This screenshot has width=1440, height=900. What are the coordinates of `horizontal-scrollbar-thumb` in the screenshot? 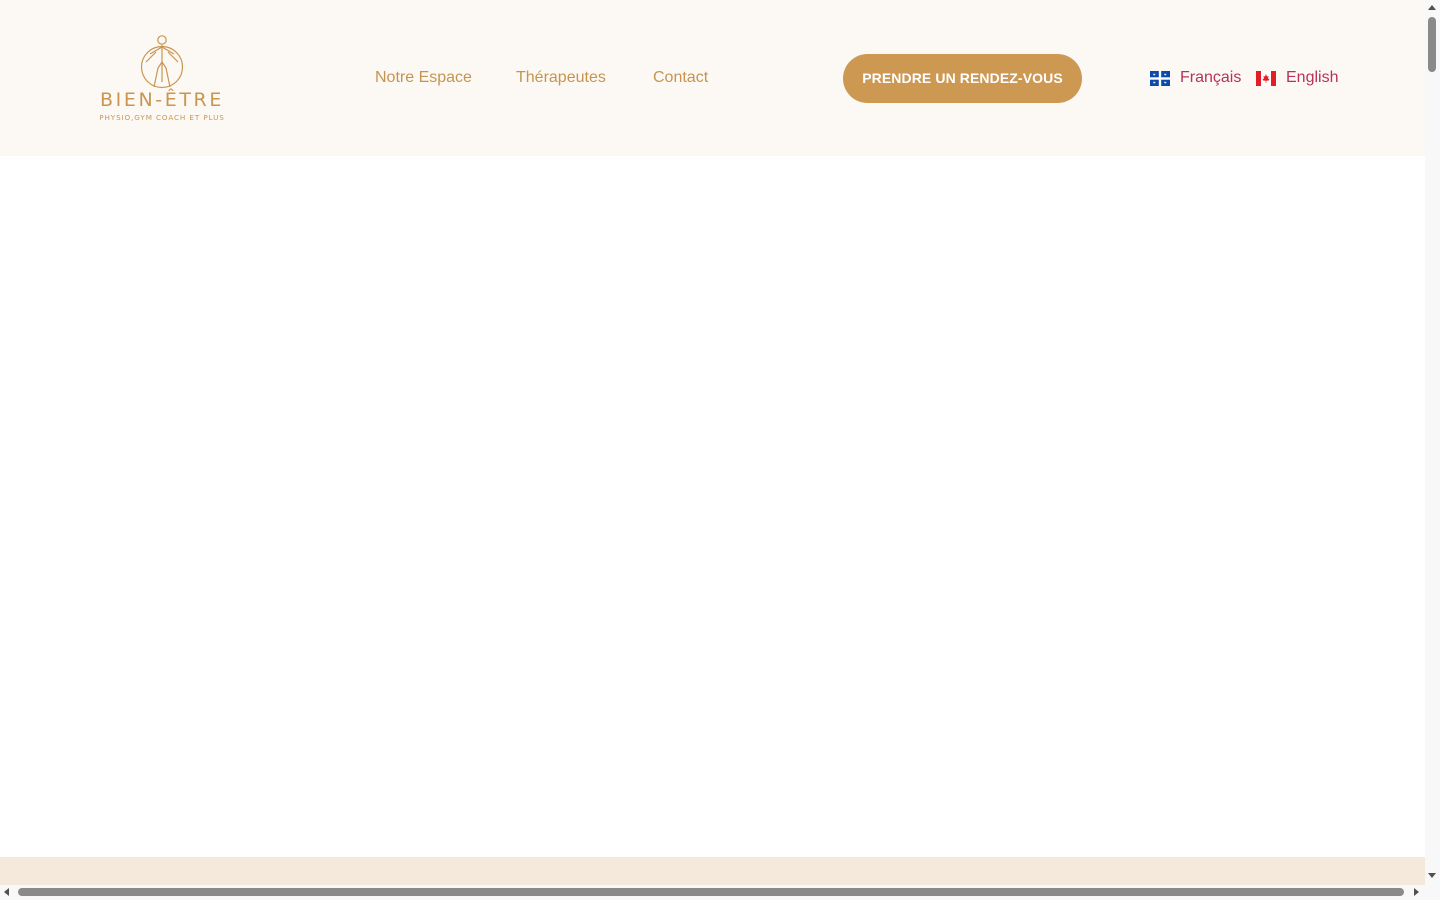 It's located at (711, 892).